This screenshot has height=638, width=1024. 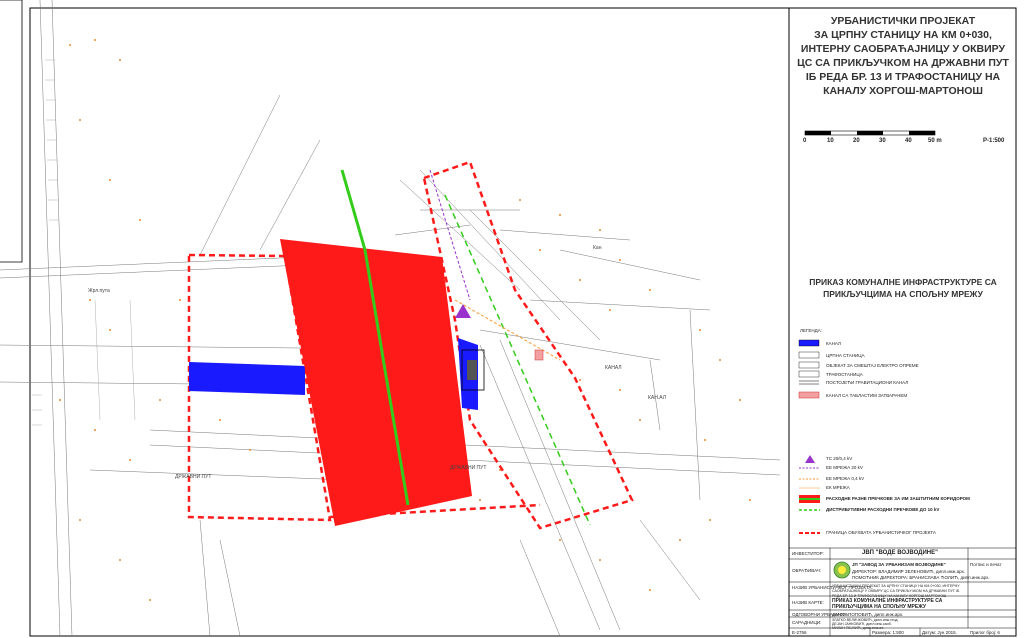 I want to click on legend-swatches, so click(x=809, y=436).